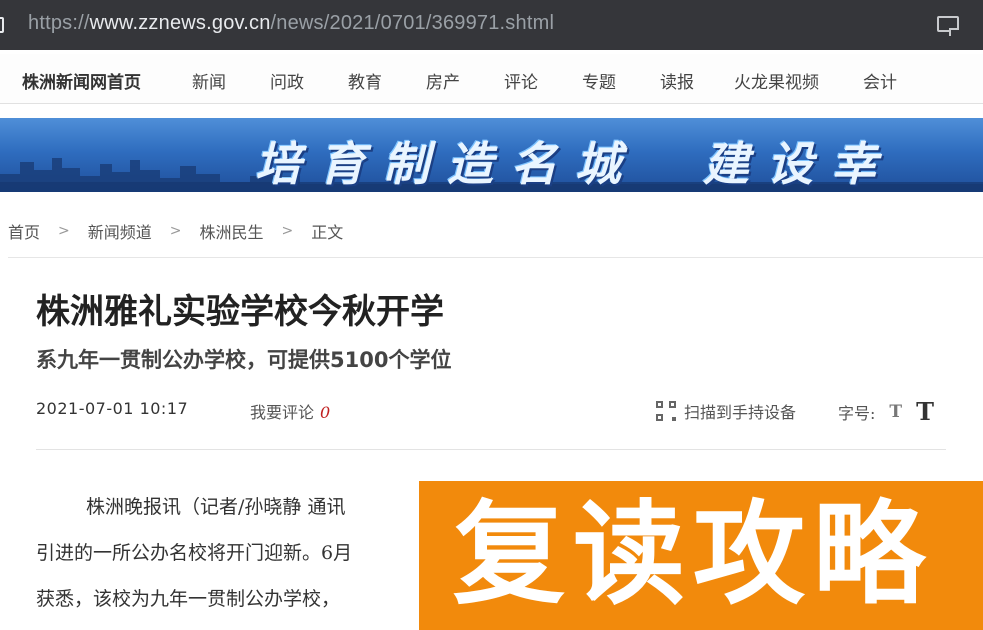 The width and height of the screenshot is (983, 630). I want to click on url-host: www.zznews.gov.cn, so click(180, 23).